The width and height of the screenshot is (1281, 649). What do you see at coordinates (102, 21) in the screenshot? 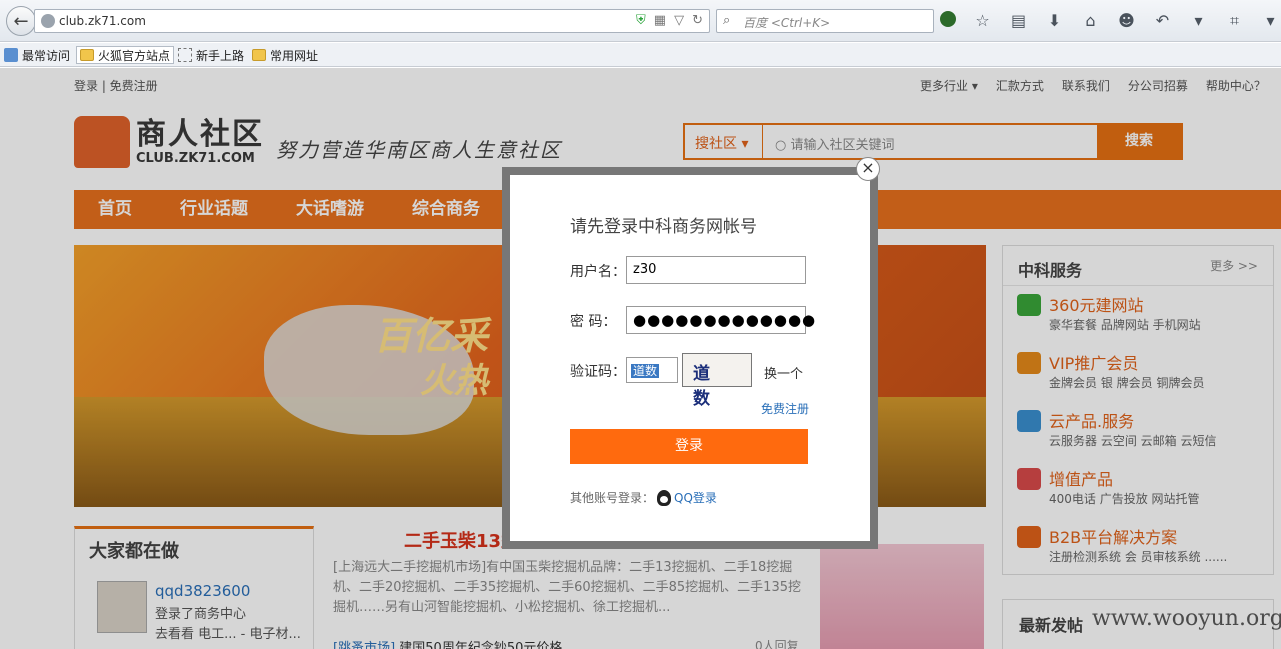
I see `url-text: club.zk71.com` at bounding box center [102, 21].